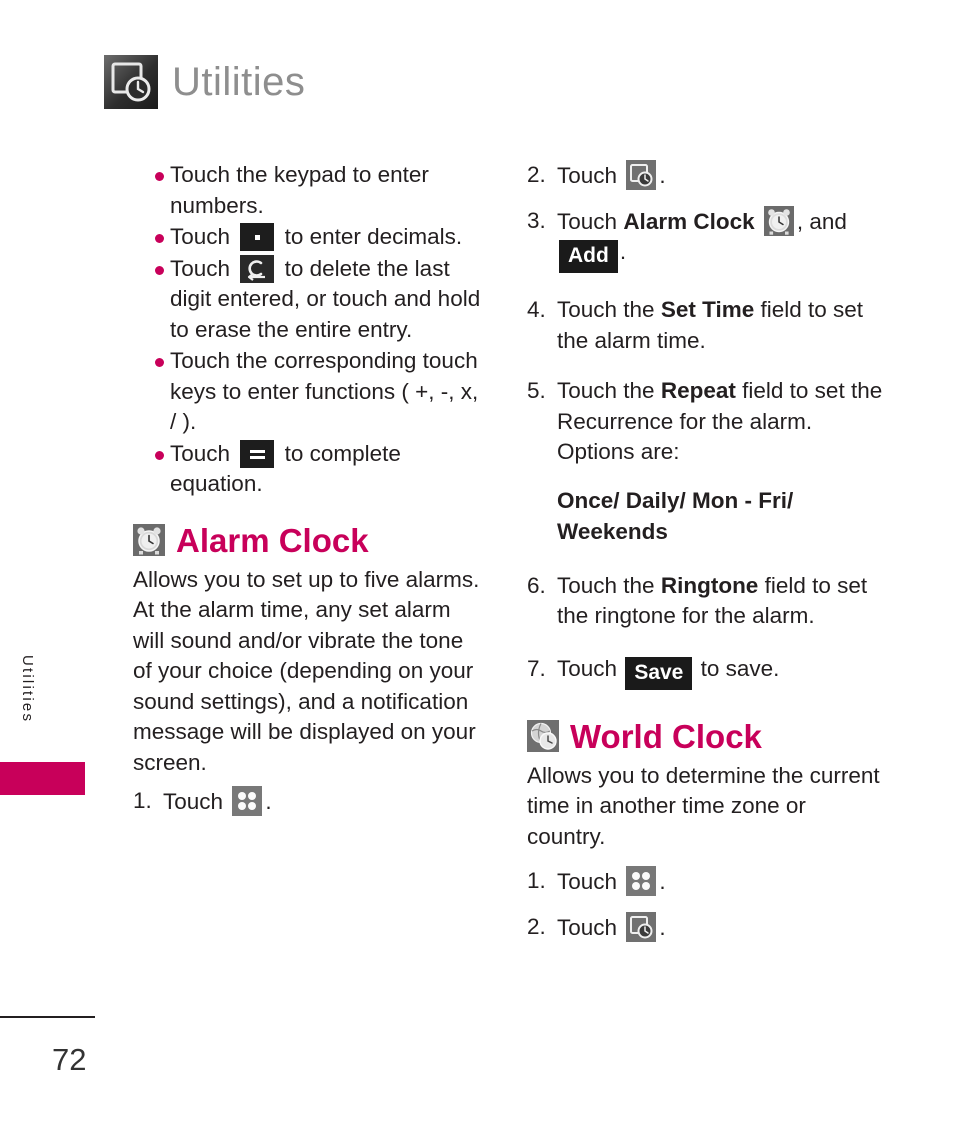 The image size is (954, 1145). What do you see at coordinates (42, 778) in the screenshot?
I see `side-tab-marker` at bounding box center [42, 778].